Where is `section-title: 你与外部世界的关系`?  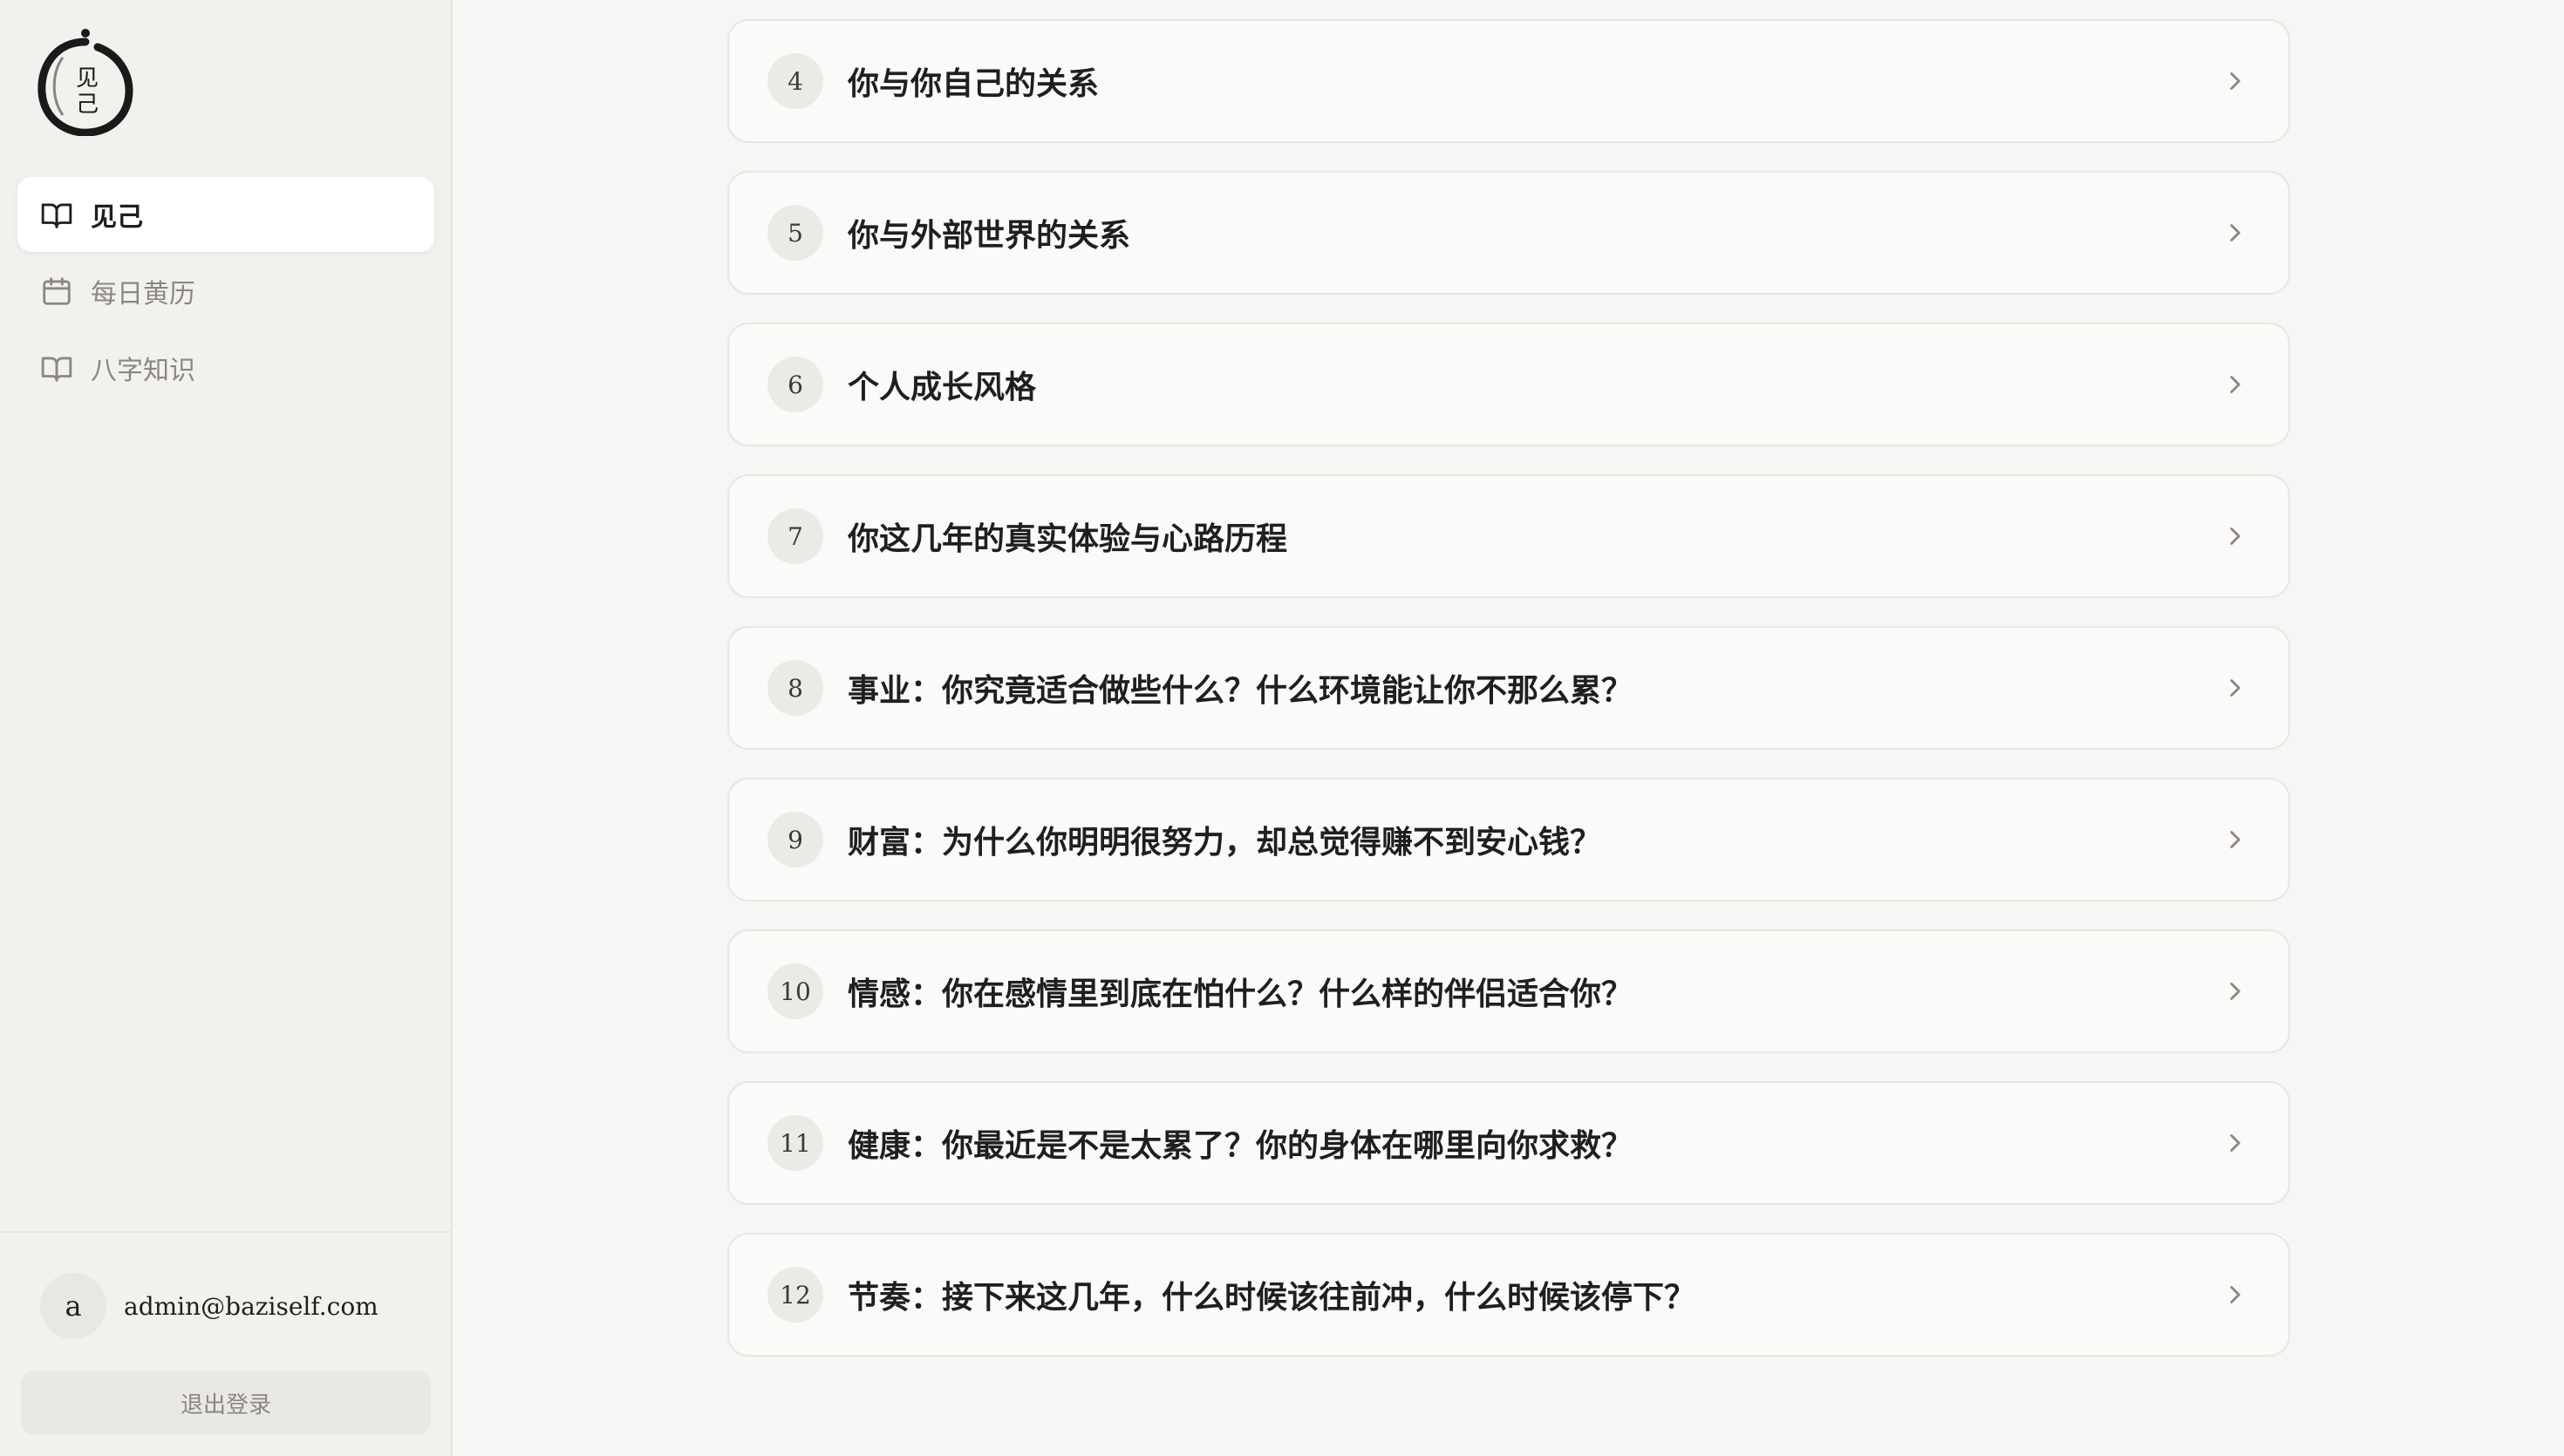
section-title: 你与外部世界的关系 is located at coordinates (990, 235).